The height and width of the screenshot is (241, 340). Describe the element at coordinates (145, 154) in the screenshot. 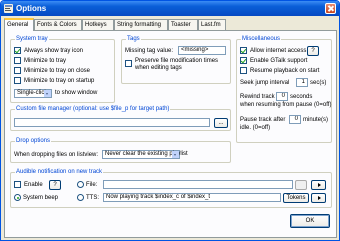

I see `drop-action-select: Never clear the existing playlist` at that location.